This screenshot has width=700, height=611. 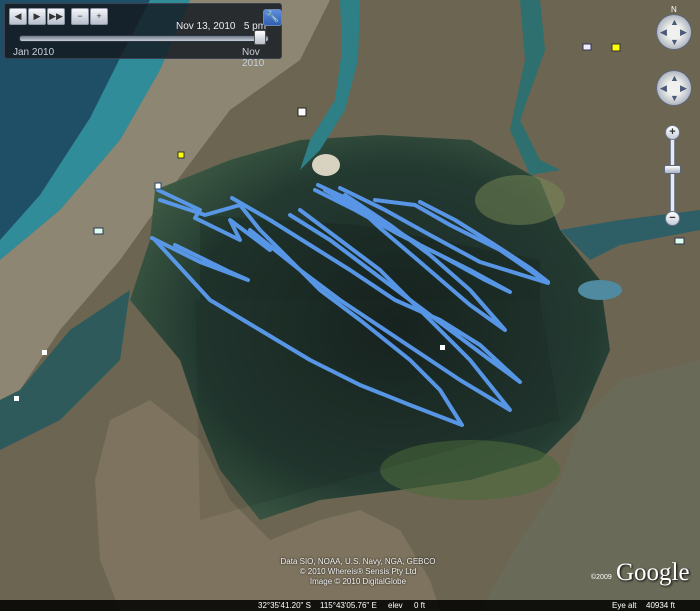 I want to click on play-icon: ▶, so click(x=37, y=16).